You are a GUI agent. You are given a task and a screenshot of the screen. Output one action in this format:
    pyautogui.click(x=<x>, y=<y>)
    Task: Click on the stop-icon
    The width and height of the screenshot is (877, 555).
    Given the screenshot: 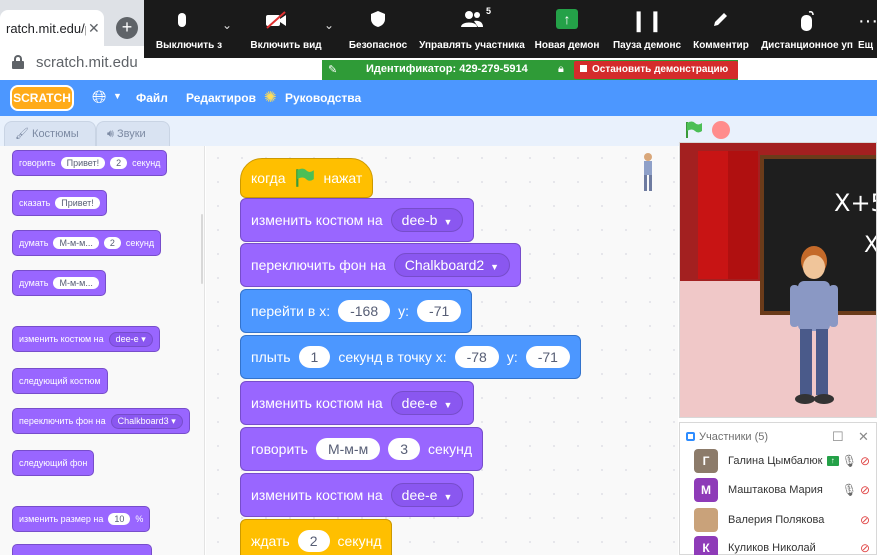 What is the action you would take?
    pyautogui.click(x=583, y=68)
    